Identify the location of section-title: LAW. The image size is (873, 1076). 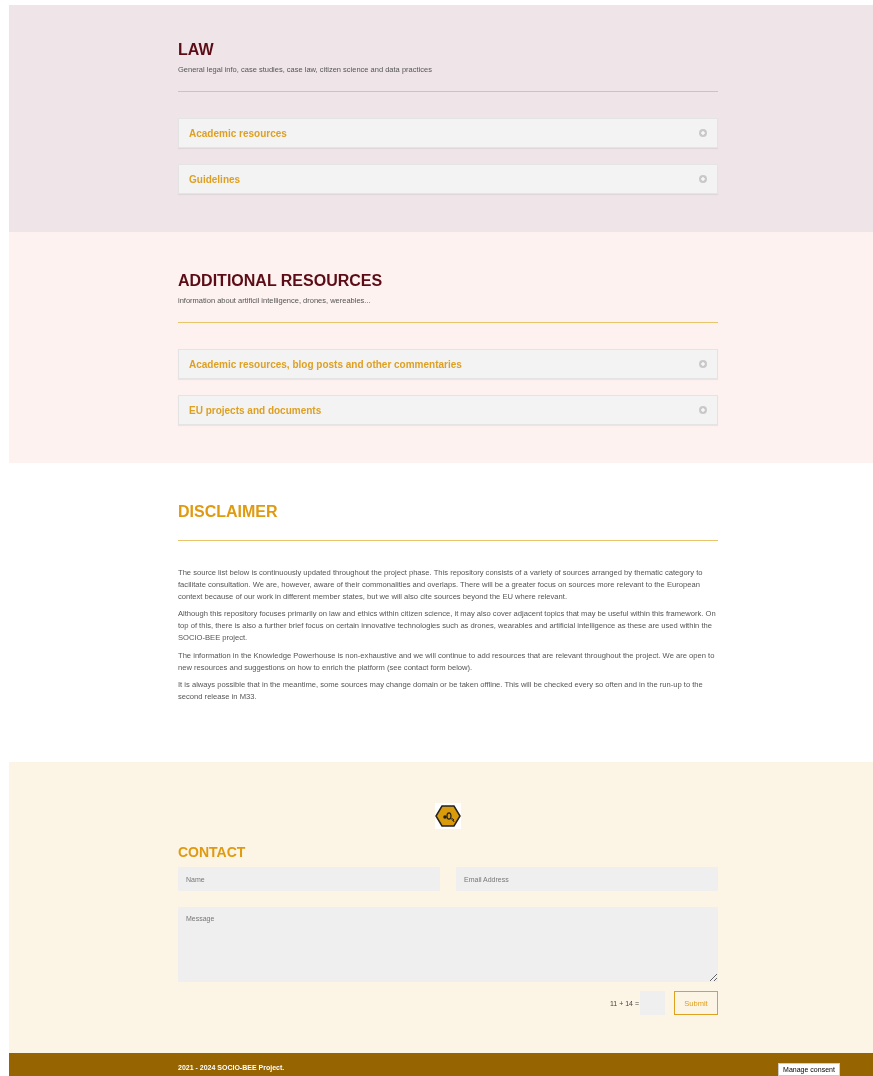
(196, 50).